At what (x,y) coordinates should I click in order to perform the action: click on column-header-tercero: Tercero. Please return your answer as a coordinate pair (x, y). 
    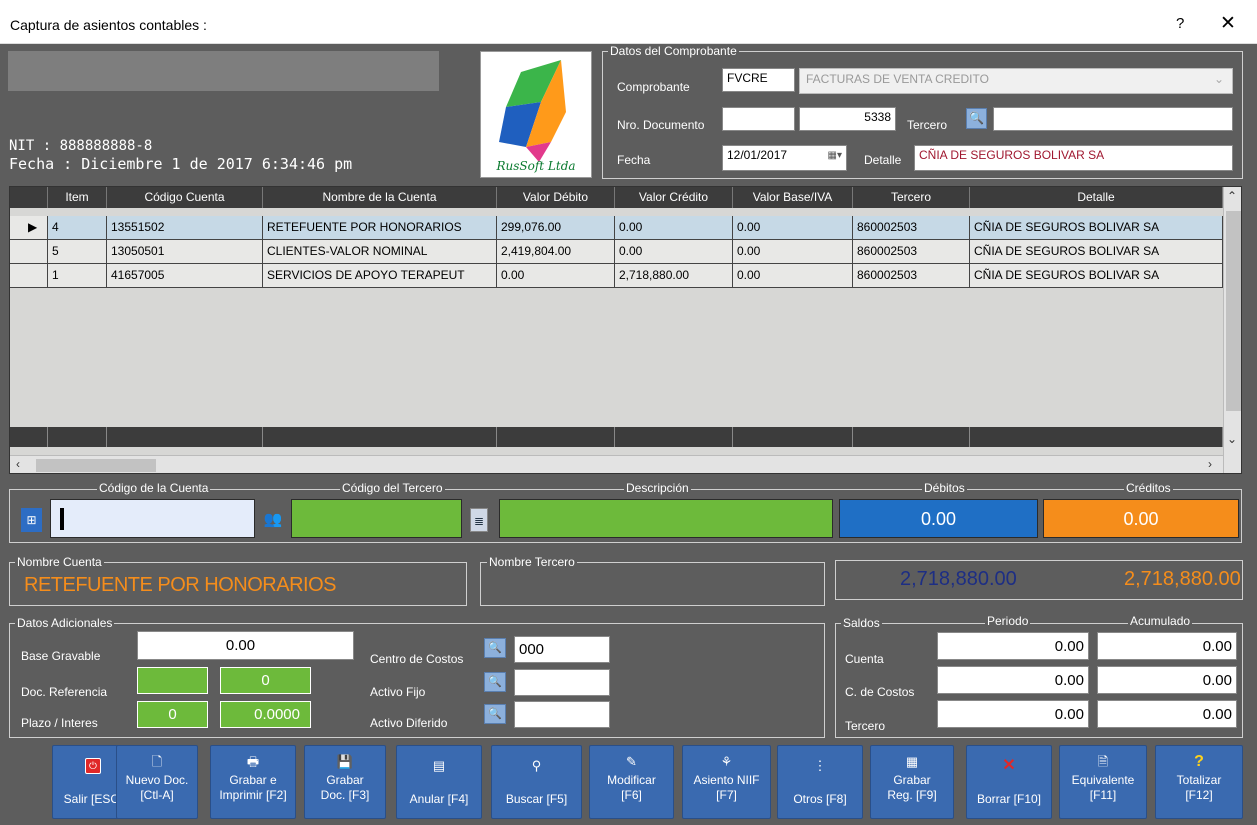
    Looking at the image, I should click on (911, 197).